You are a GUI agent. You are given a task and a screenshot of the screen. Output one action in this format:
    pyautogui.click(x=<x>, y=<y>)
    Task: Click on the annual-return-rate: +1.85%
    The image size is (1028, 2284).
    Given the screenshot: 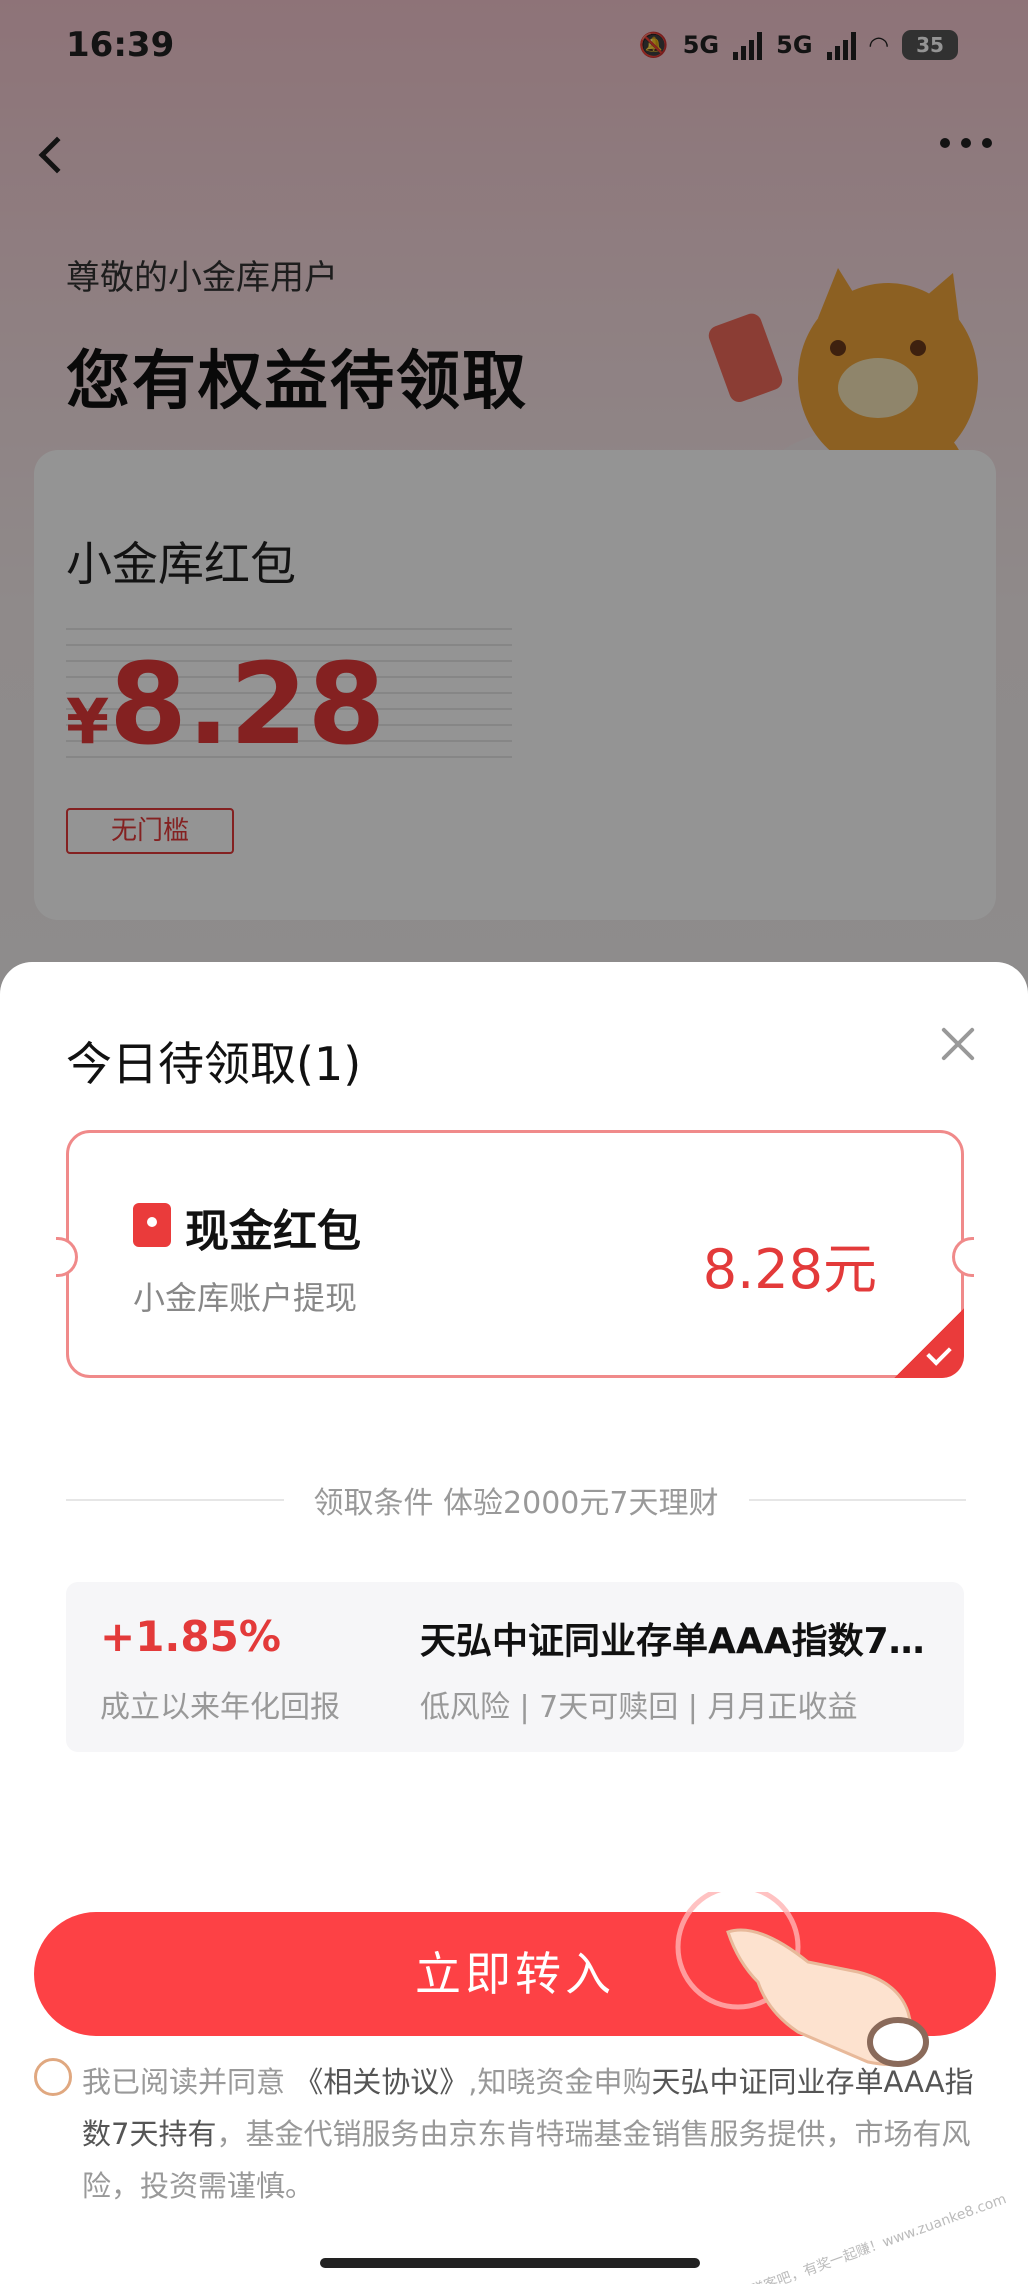 What is the action you would take?
    pyautogui.click(x=190, y=1636)
    